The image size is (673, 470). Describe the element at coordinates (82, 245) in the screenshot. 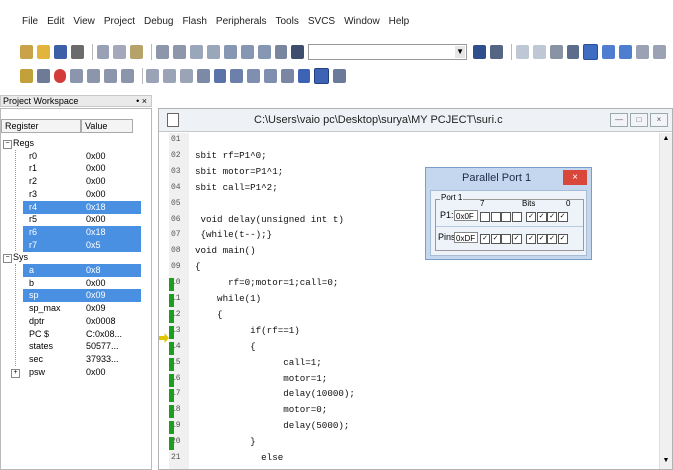

I see `register-row: r7 0x5` at that location.